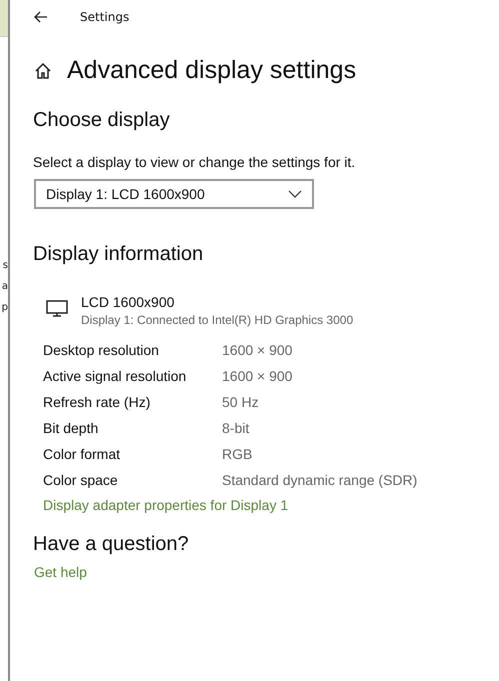 This screenshot has height=681, width=499. What do you see at coordinates (118, 254) in the screenshot?
I see `section-heading: Display information` at bounding box center [118, 254].